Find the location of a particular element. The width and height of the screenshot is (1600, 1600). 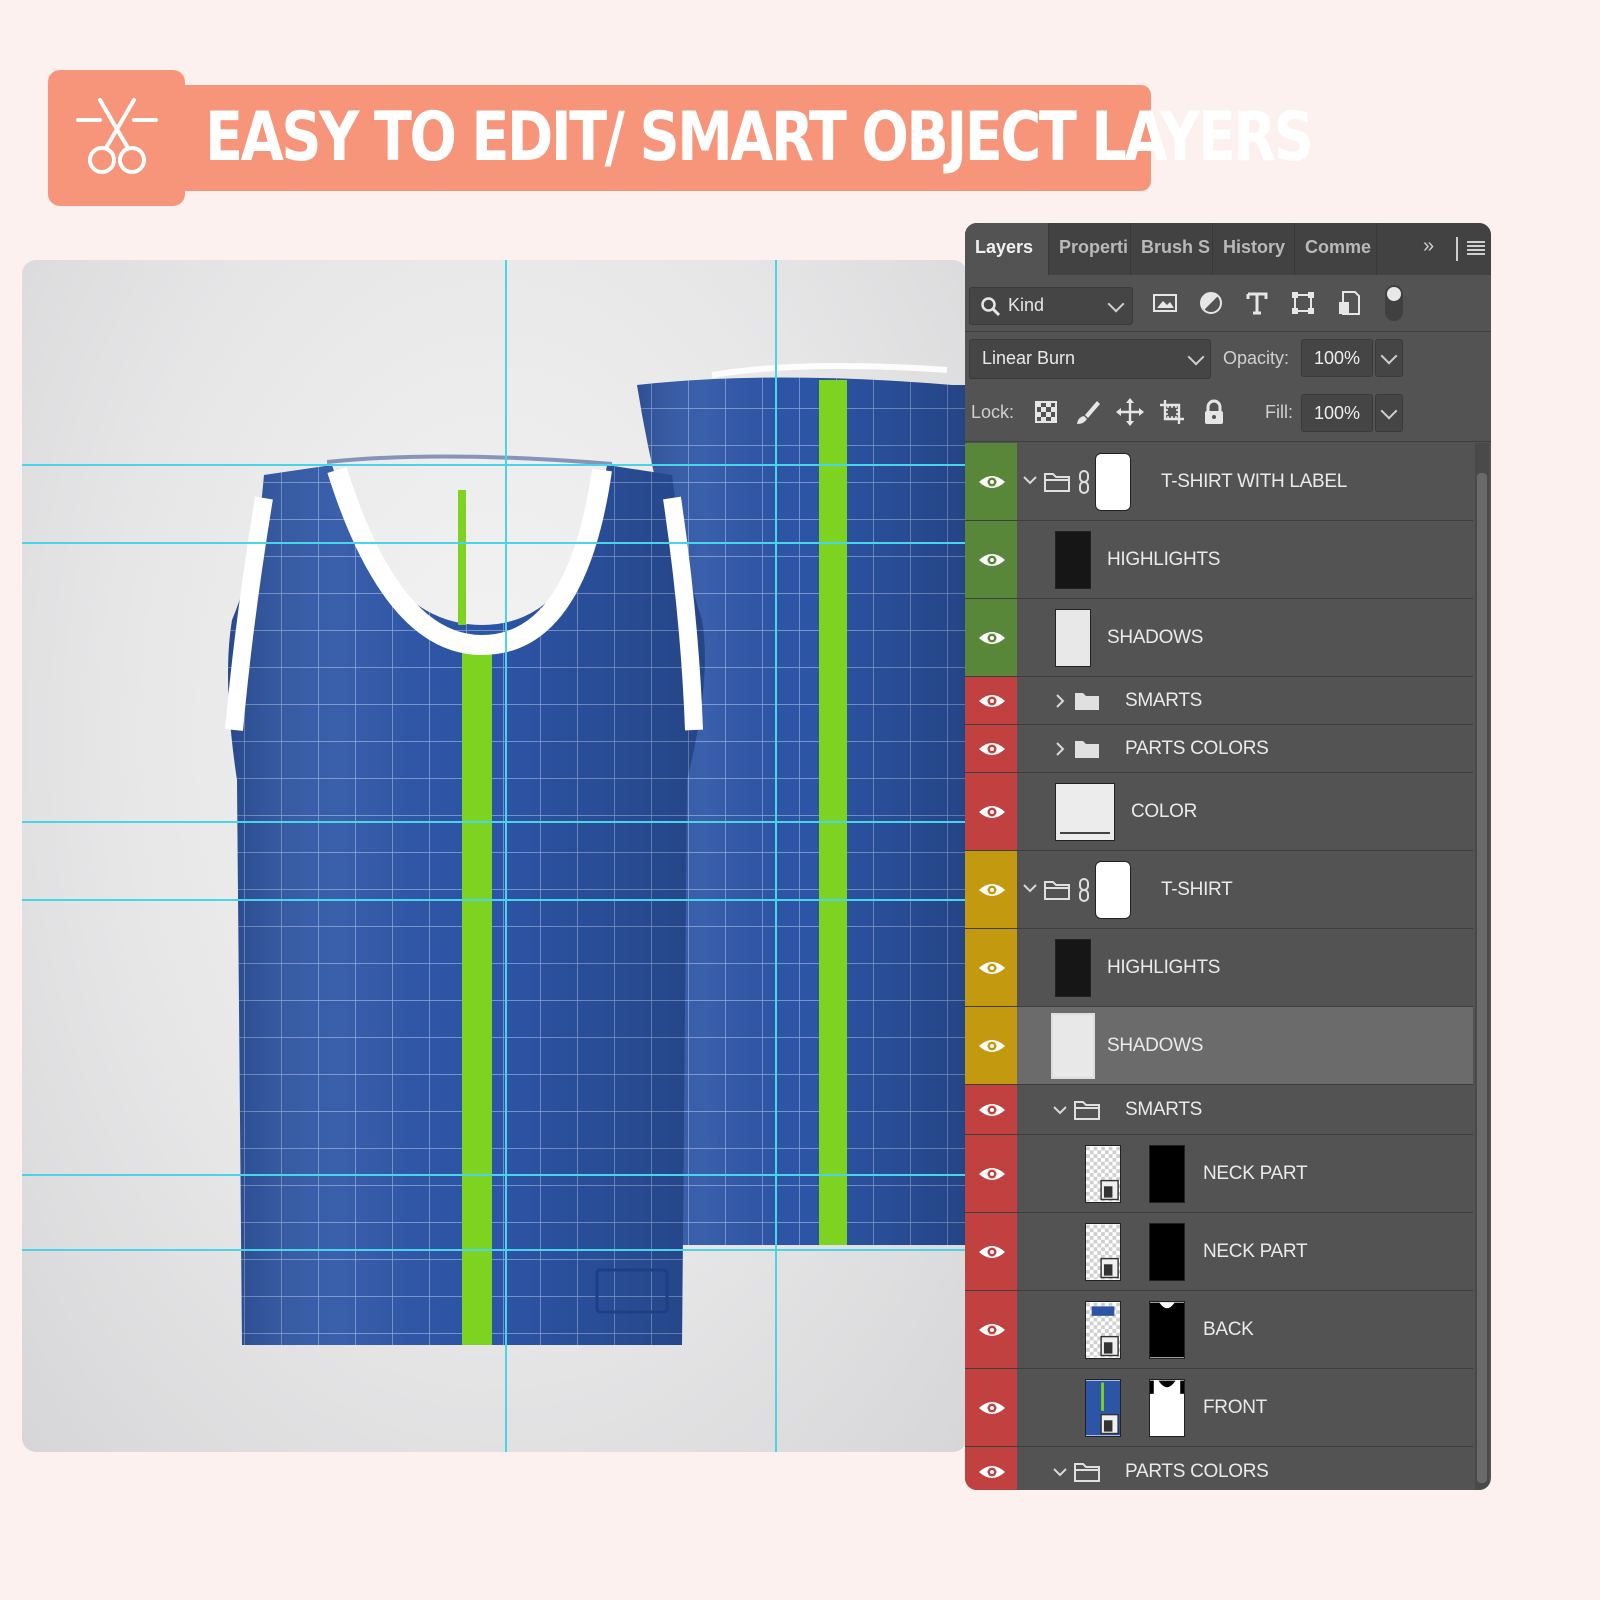

layer-row: COLOR is located at coordinates (1219, 812).